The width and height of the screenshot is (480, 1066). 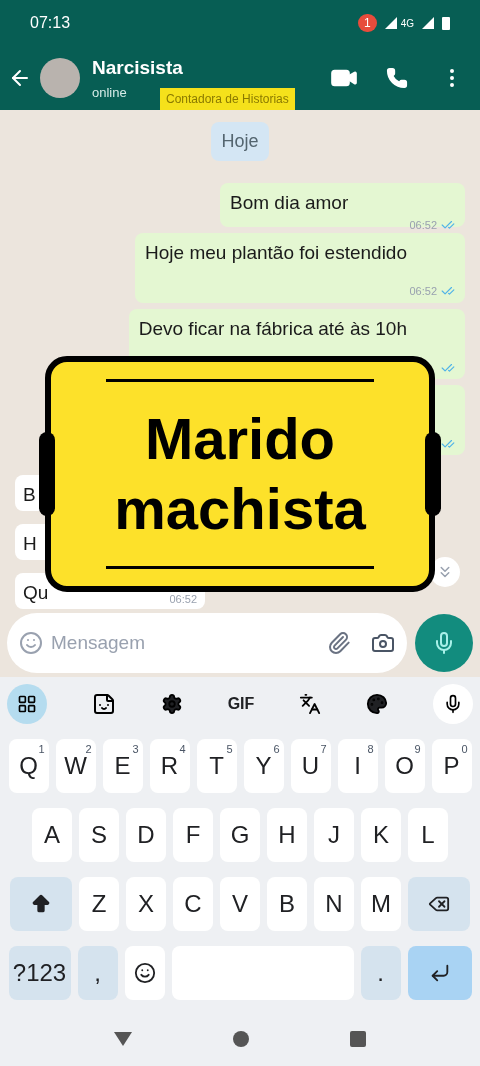 What do you see at coordinates (310, 704) in the screenshot?
I see `translate-icon` at bounding box center [310, 704].